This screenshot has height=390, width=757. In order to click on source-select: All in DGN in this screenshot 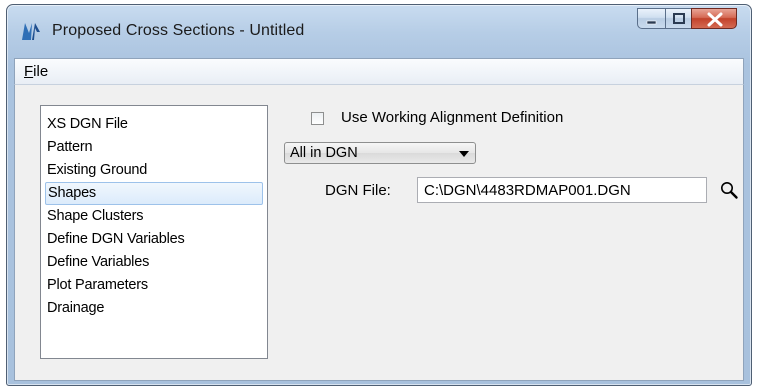, I will do `click(380, 153)`.